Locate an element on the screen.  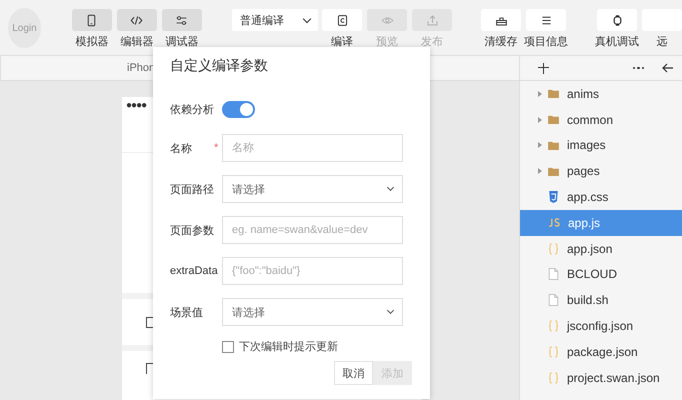
field-label: 场景值 is located at coordinates (187, 313).